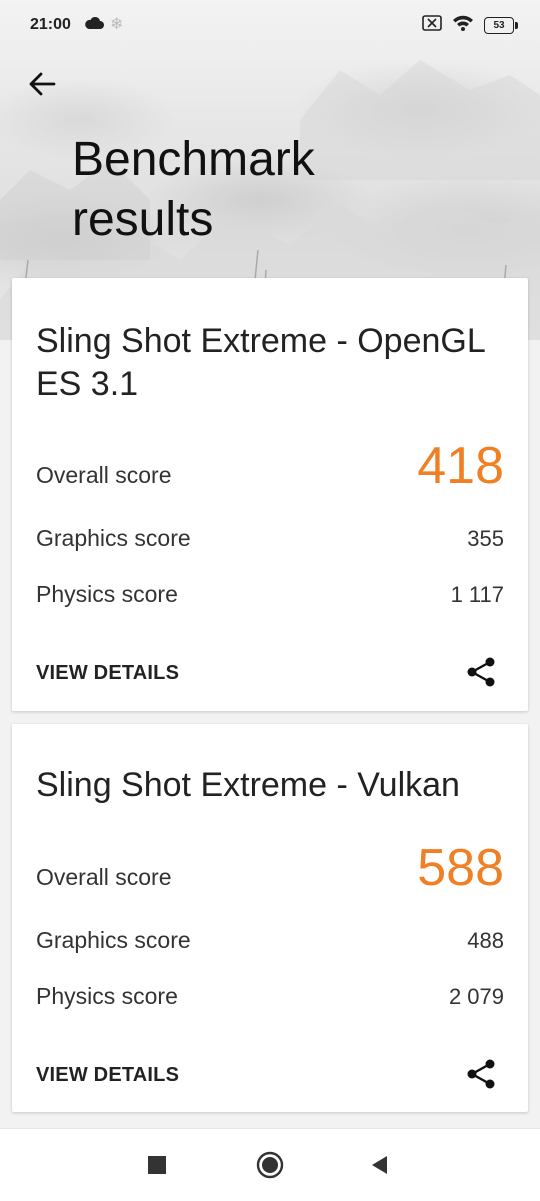 The image size is (540, 1201). I want to click on overall-score-row: Overall score 418, so click(270, 466).